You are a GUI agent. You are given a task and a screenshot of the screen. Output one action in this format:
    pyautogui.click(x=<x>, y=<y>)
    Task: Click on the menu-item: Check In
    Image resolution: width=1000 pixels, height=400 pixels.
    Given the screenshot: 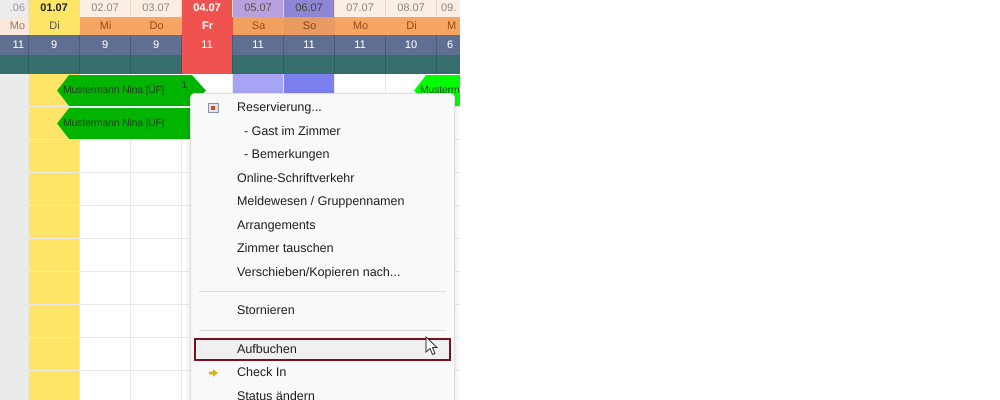 What is the action you would take?
    pyautogui.click(x=322, y=372)
    